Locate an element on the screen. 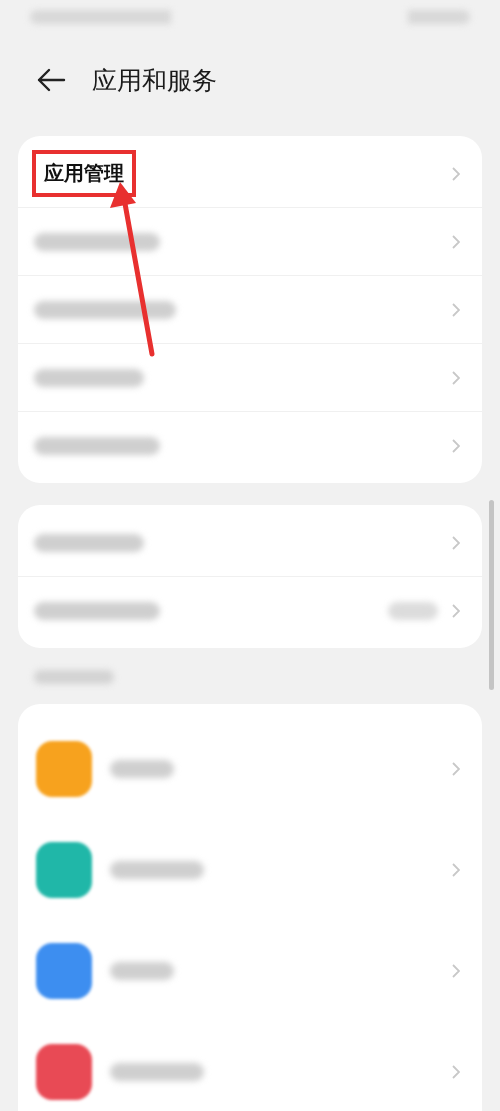 The width and height of the screenshot is (500, 1111). back-arrow-icon is located at coordinates (51, 80).